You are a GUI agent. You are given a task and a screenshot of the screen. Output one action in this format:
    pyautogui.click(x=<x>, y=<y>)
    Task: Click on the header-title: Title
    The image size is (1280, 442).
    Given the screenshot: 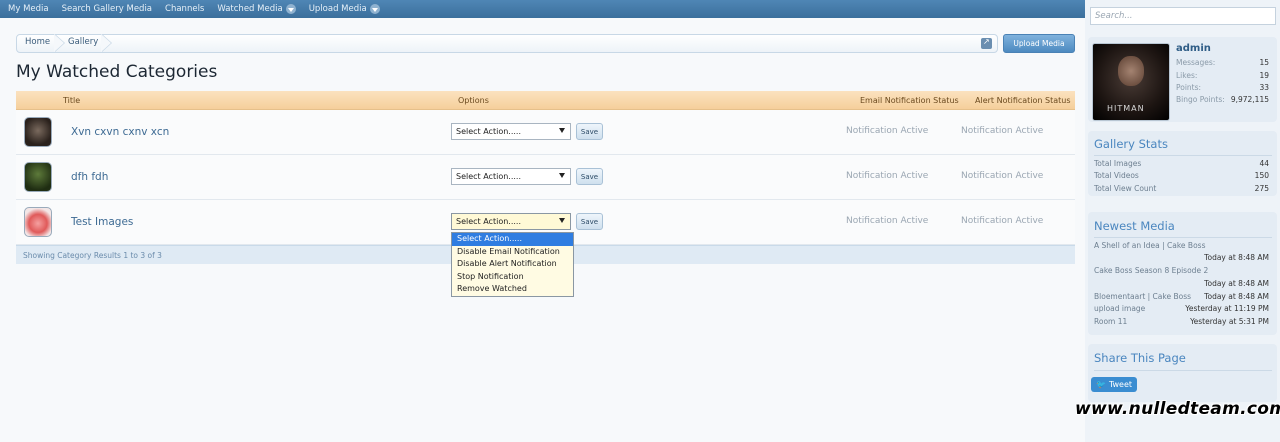 What is the action you would take?
    pyautogui.click(x=72, y=100)
    